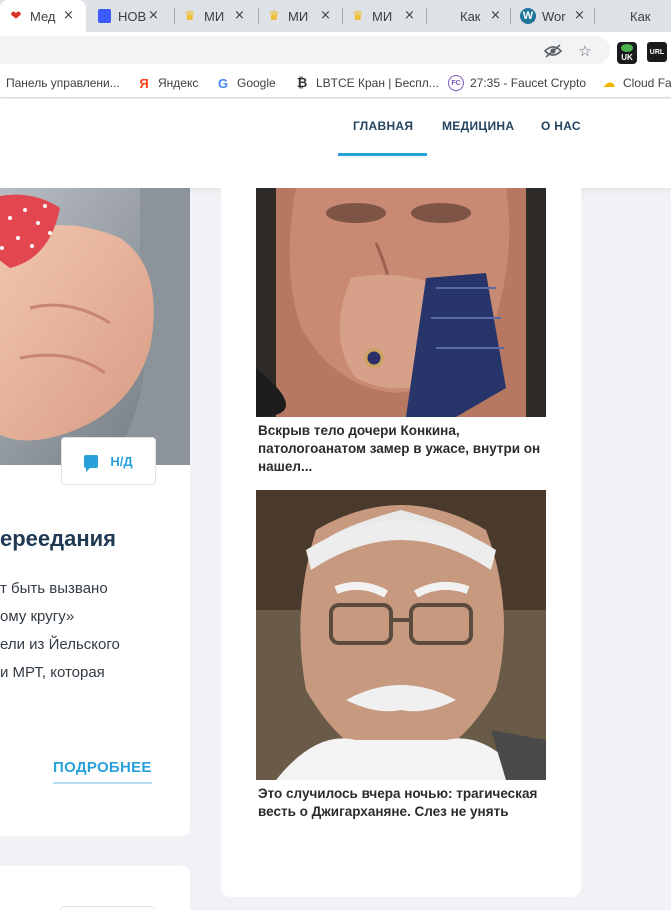 The height and width of the screenshot is (910, 671). I want to click on nav-medicine: МЕДИЦИНА, so click(478, 126).